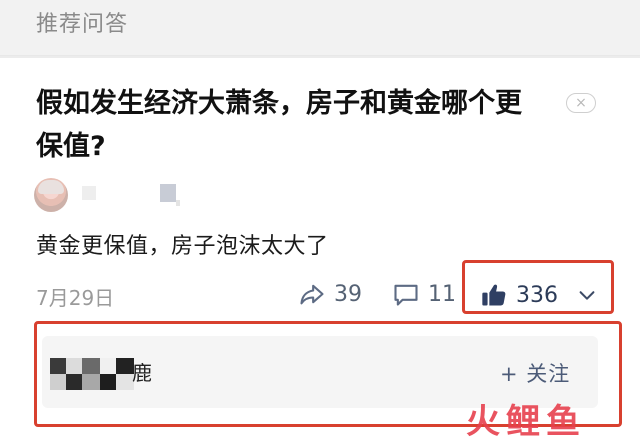  Describe the element at coordinates (348, 294) in the screenshot. I see `share-count: 39` at that location.